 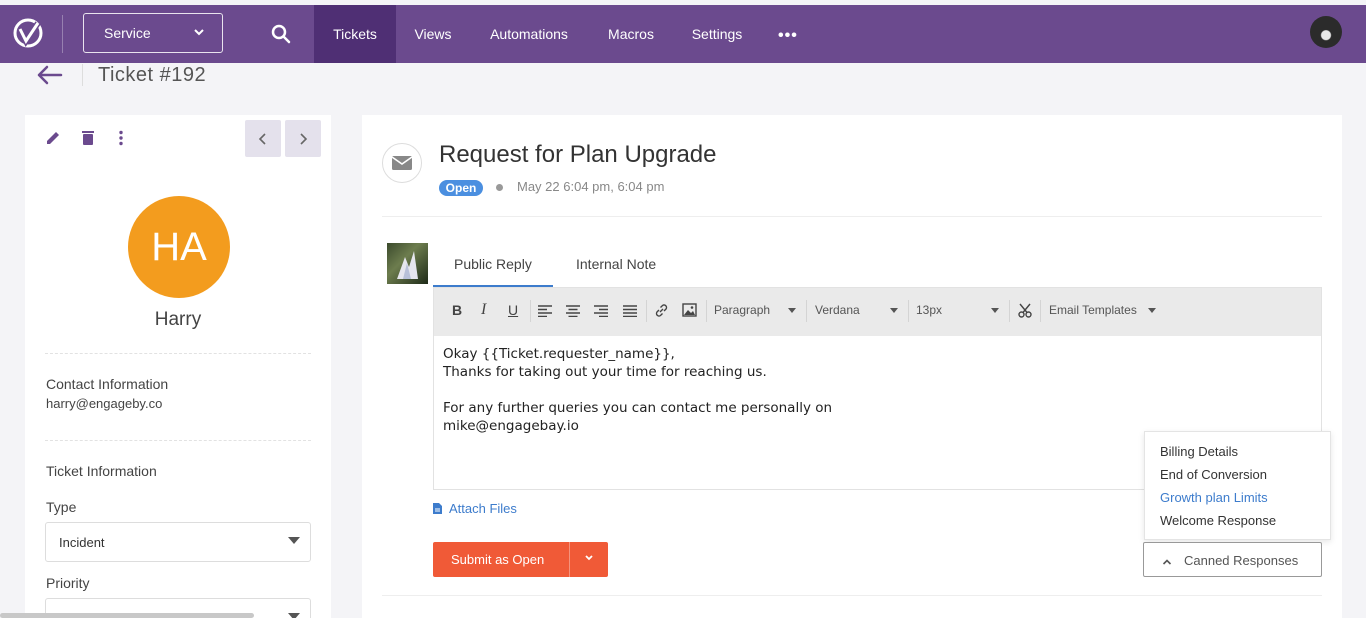 What do you see at coordinates (281, 34) in the screenshot?
I see `search-icon` at bounding box center [281, 34].